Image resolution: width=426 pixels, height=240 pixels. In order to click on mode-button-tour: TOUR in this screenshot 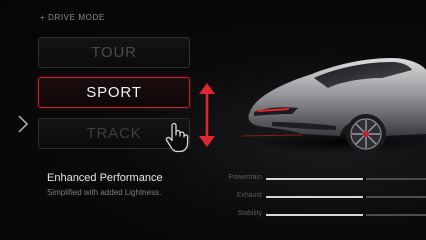, I will do `click(114, 52)`.